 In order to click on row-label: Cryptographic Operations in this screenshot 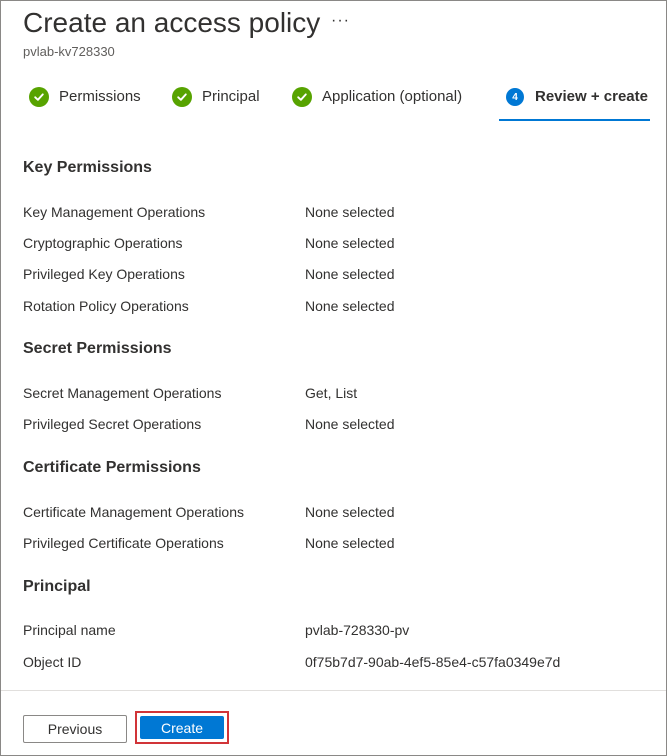, I will do `click(103, 243)`.